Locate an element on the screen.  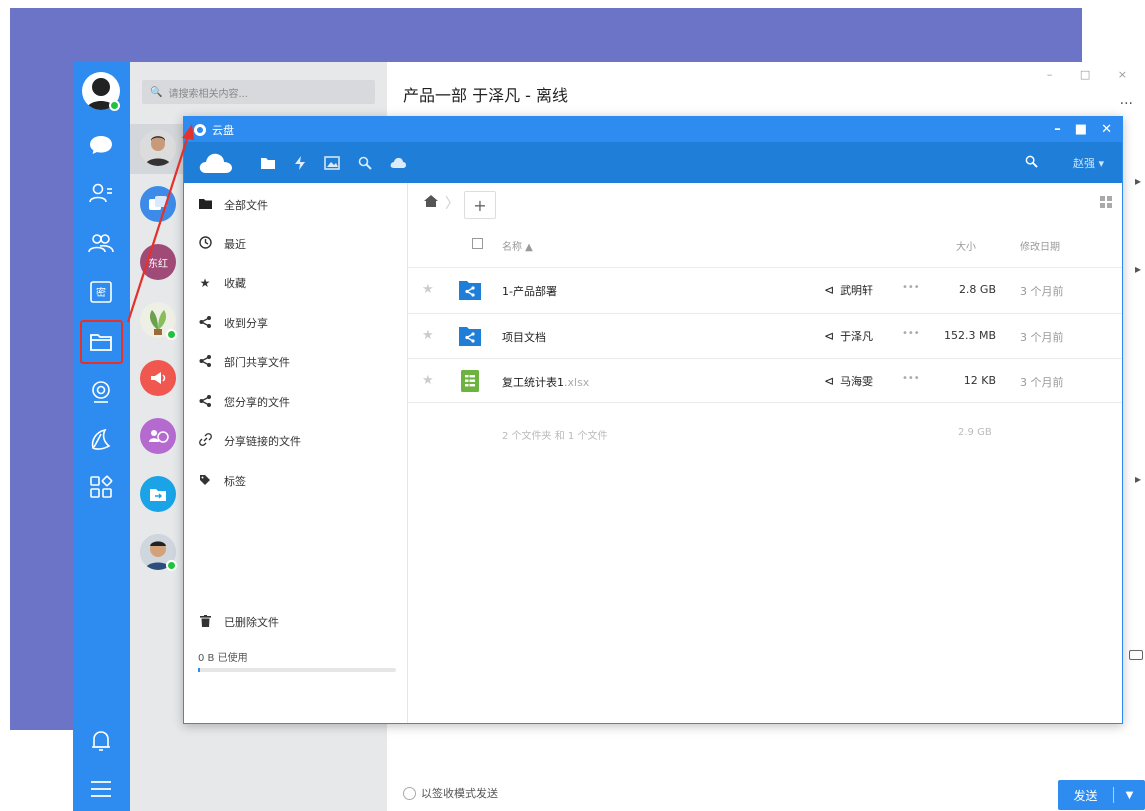
sidebar-item-favorites: ★ 收藏 is located at coordinates (222, 283).